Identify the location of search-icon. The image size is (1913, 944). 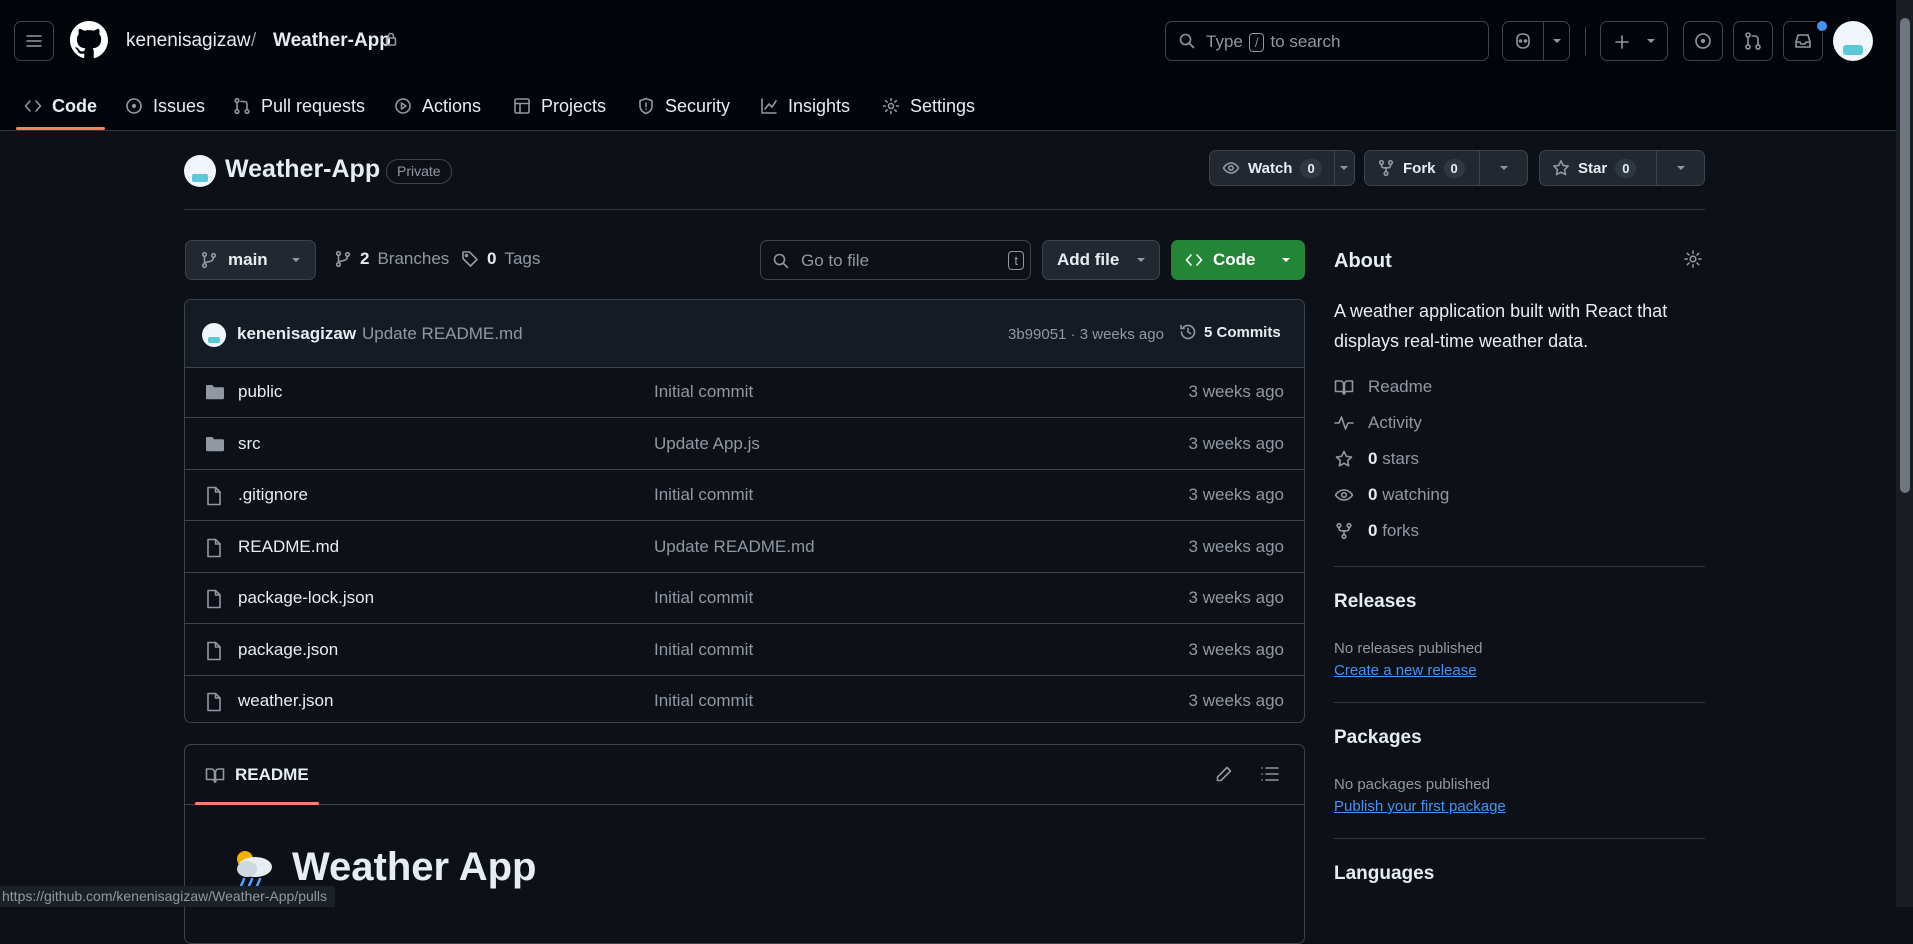
(1187, 41).